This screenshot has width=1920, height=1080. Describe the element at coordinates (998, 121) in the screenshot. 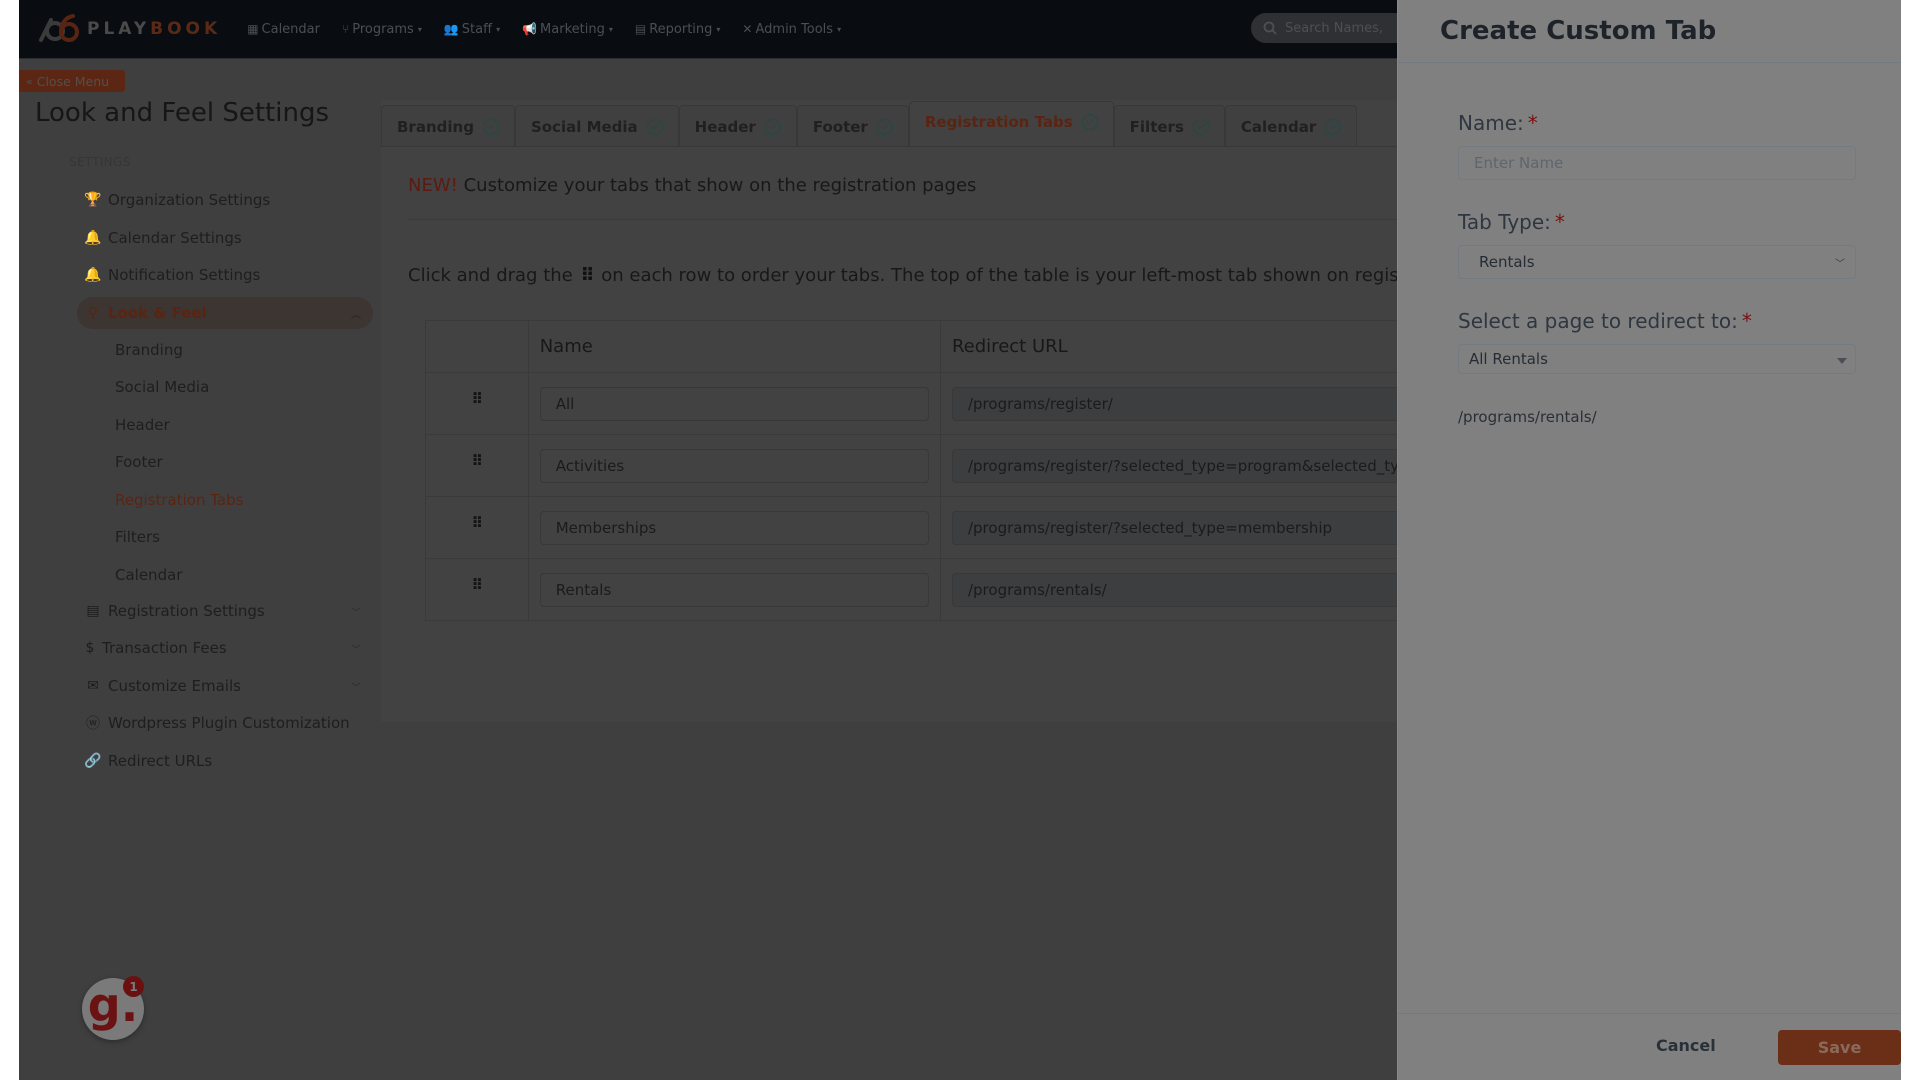

I see `tab-label: Registration Tabs` at that location.